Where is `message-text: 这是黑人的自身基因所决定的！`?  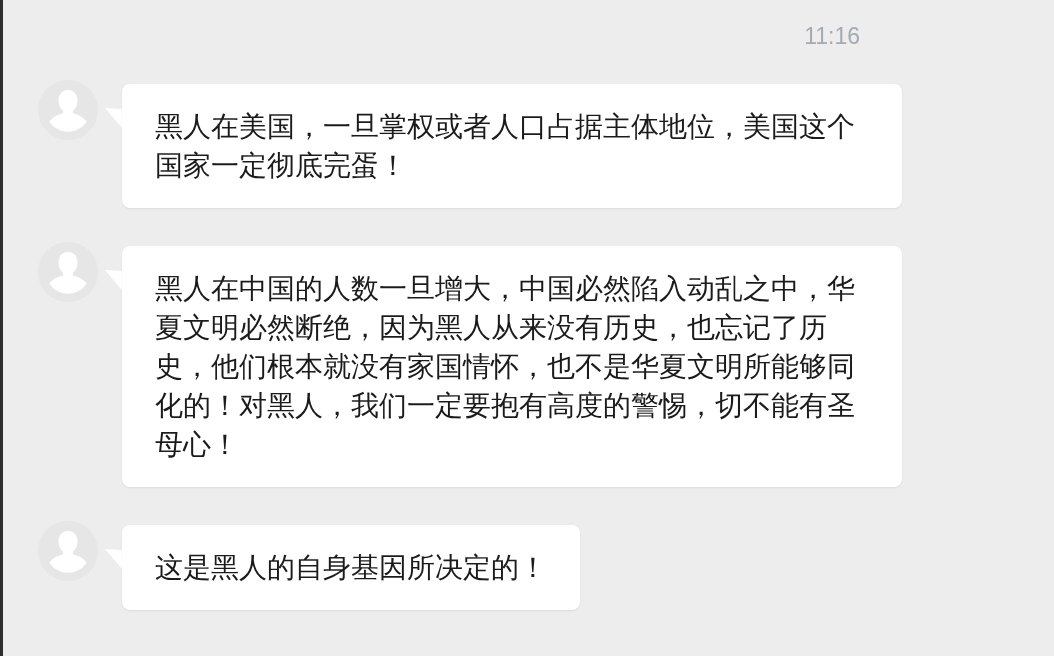 message-text: 这是黑人的自身基因所决定的！ is located at coordinates (351, 568).